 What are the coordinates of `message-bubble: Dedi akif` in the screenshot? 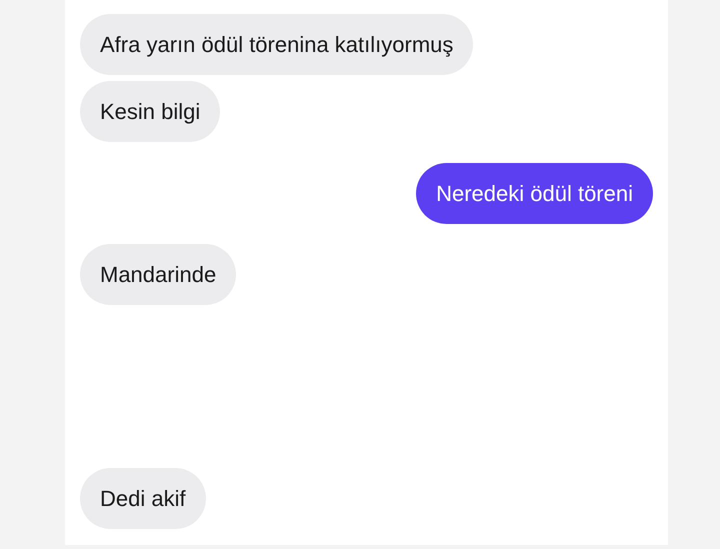 It's located at (143, 498).